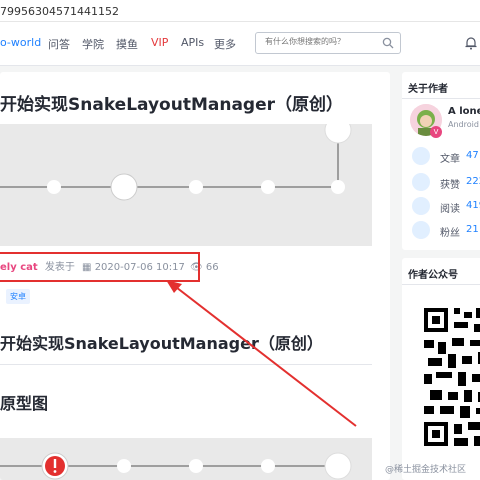  What do you see at coordinates (240, 11) in the screenshot?
I see `address-bar: 7995630457144115​2` at bounding box center [240, 11].